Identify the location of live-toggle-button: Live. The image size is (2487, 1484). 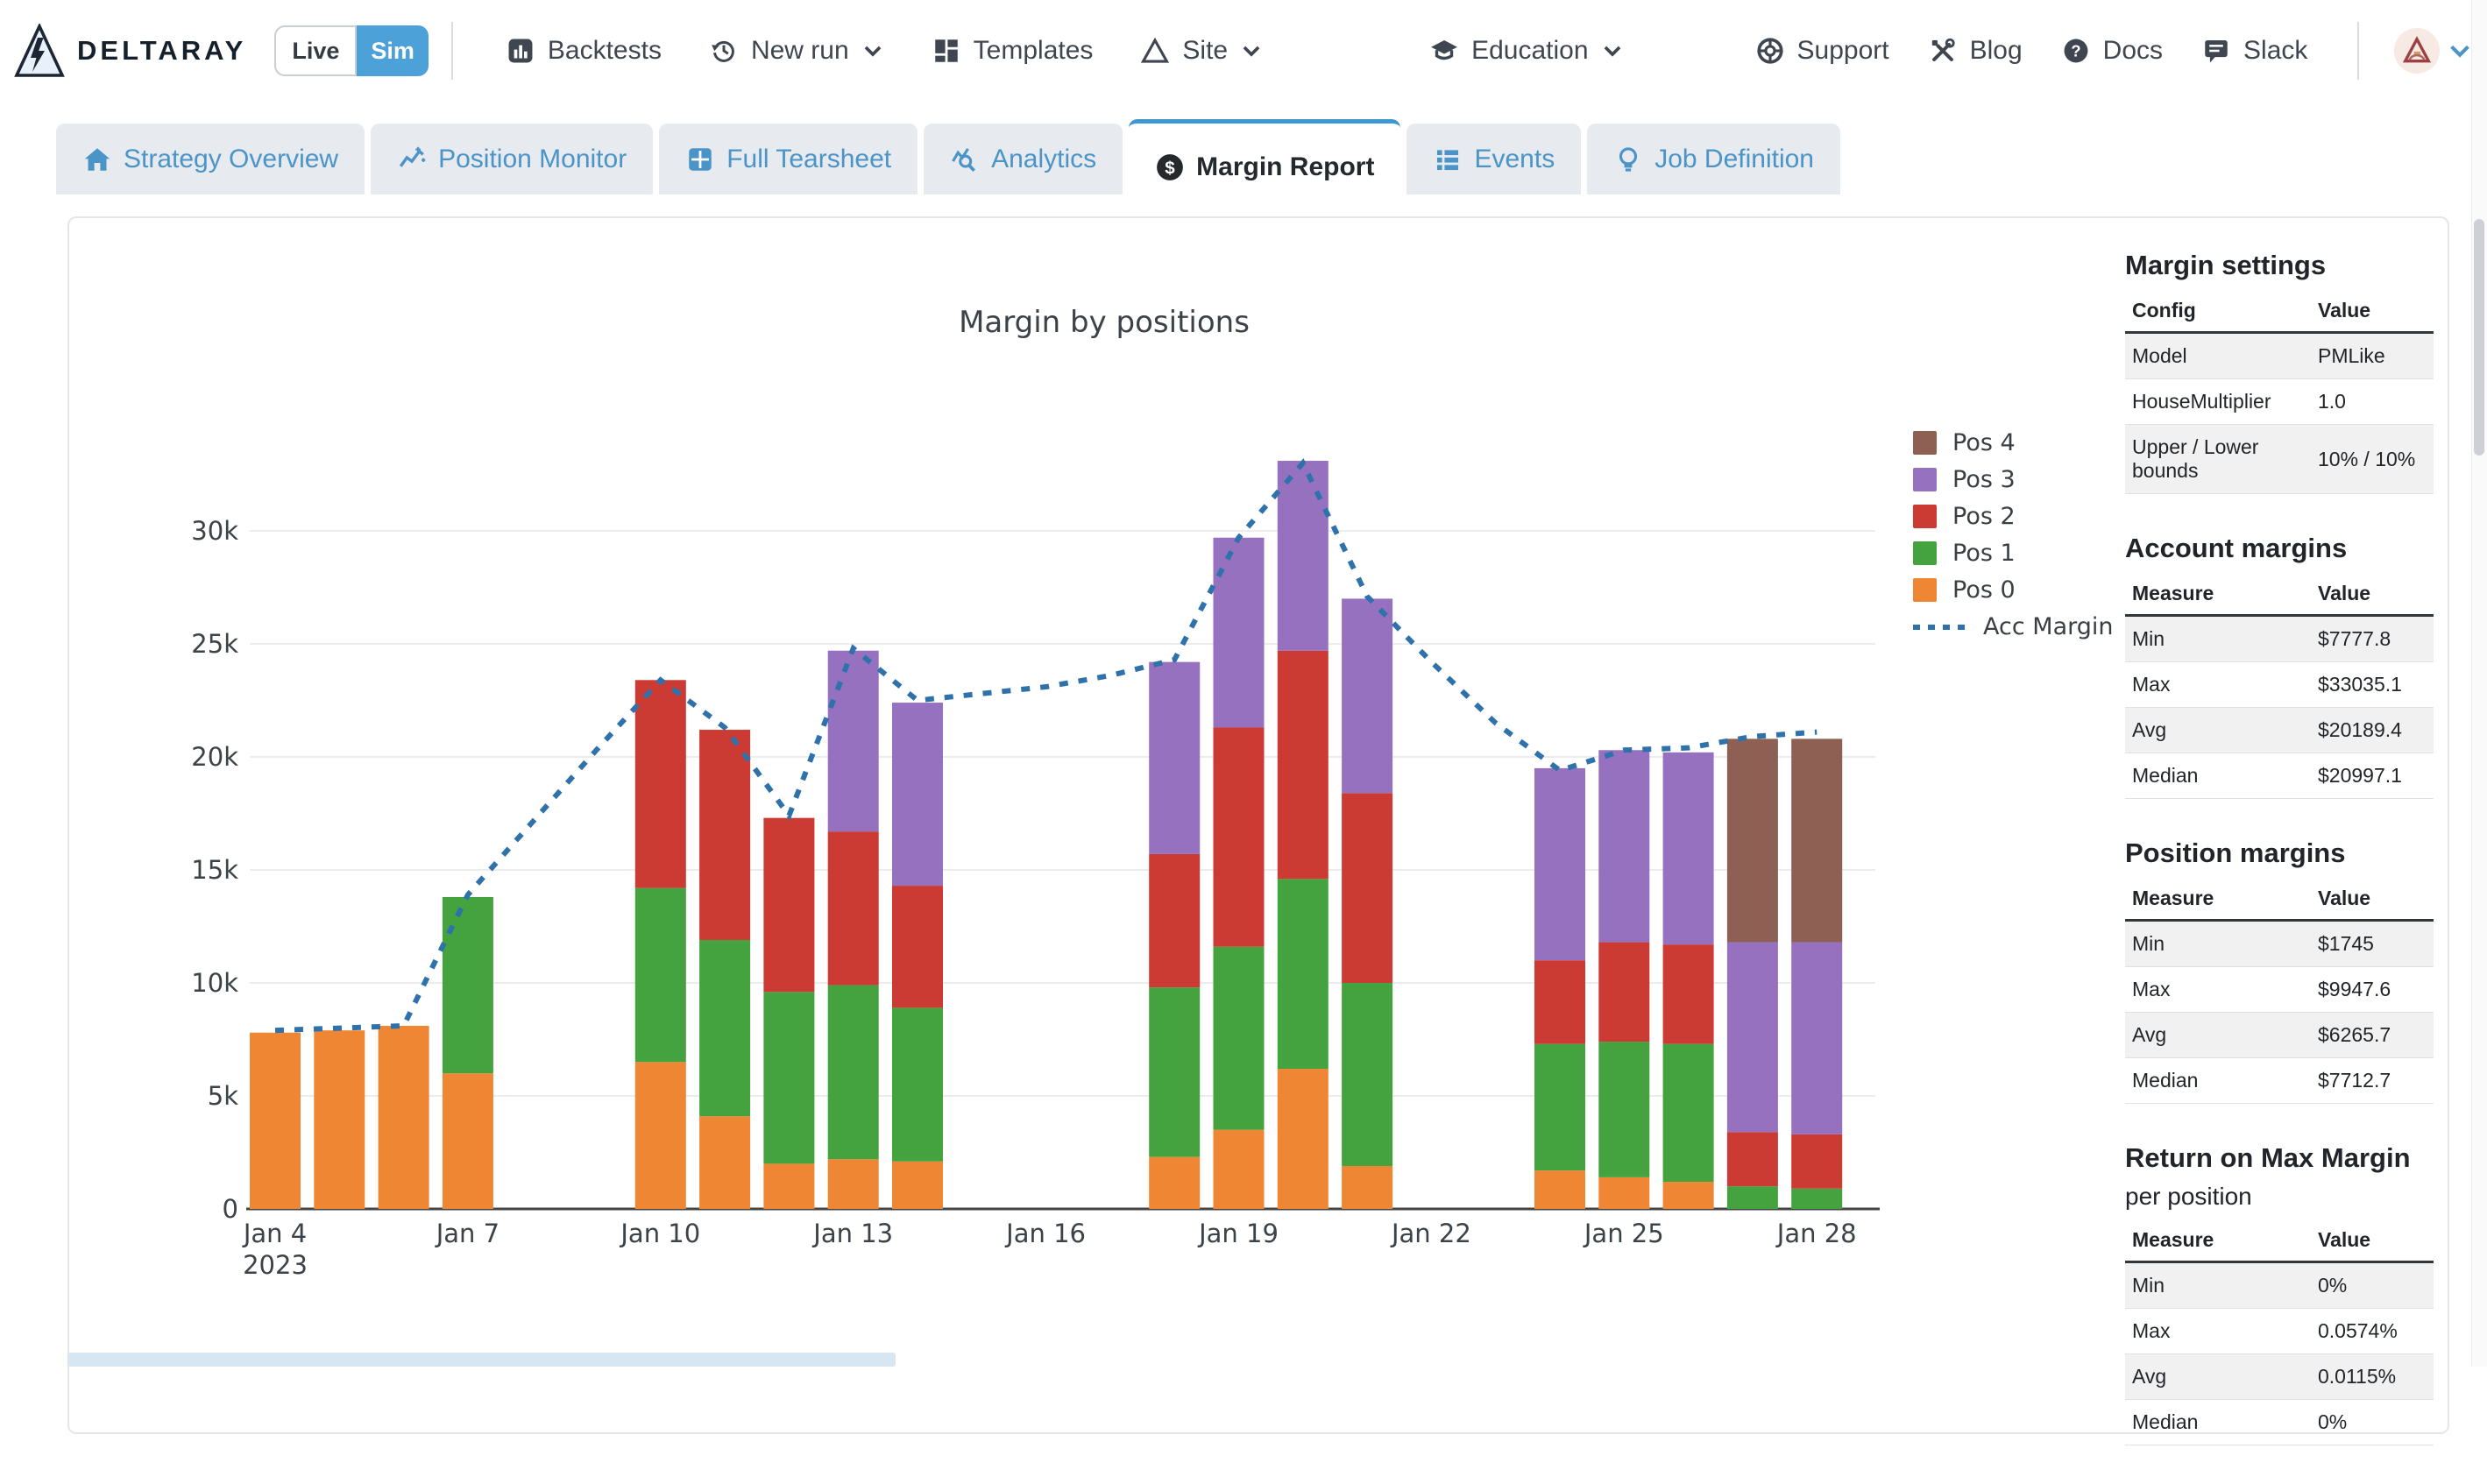
(316, 51).